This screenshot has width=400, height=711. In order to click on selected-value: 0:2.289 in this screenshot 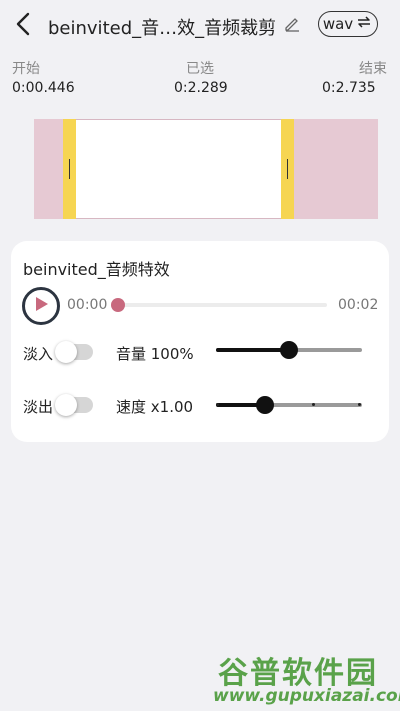, I will do `click(201, 88)`.